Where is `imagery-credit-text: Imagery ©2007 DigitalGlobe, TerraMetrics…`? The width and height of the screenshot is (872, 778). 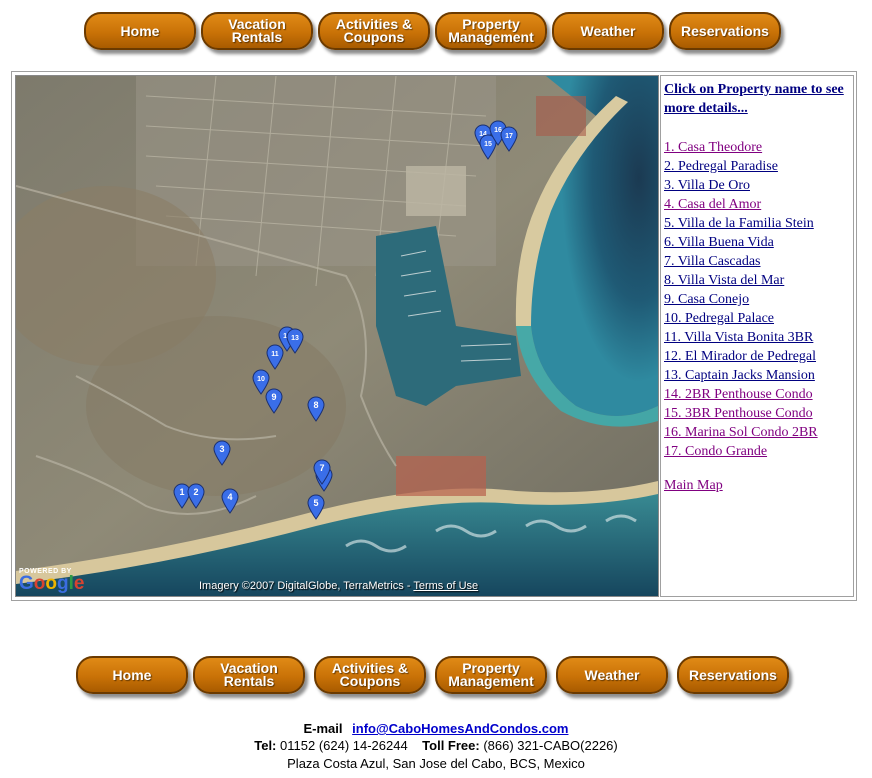 imagery-credit-text: Imagery ©2007 DigitalGlobe, TerraMetrics… is located at coordinates (305, 586).